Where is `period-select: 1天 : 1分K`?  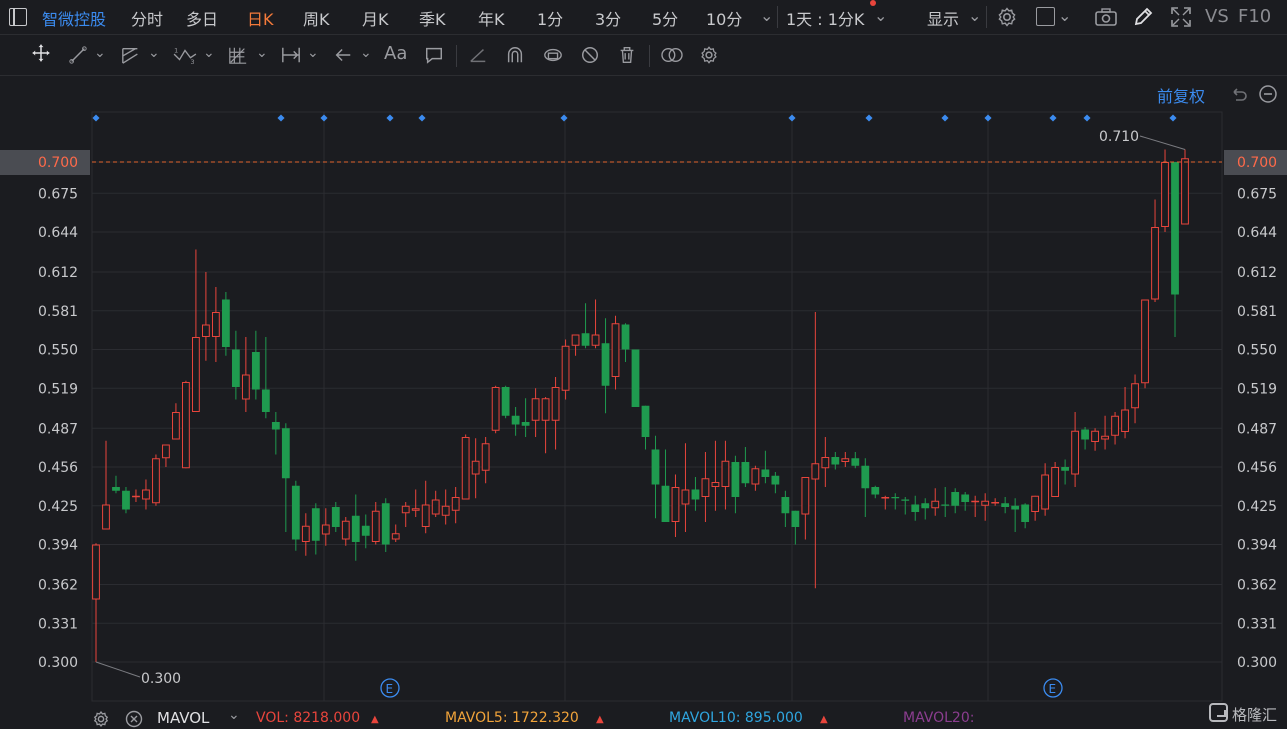 period-select: 1天 : 1分K is located at coordinates (825, 18).